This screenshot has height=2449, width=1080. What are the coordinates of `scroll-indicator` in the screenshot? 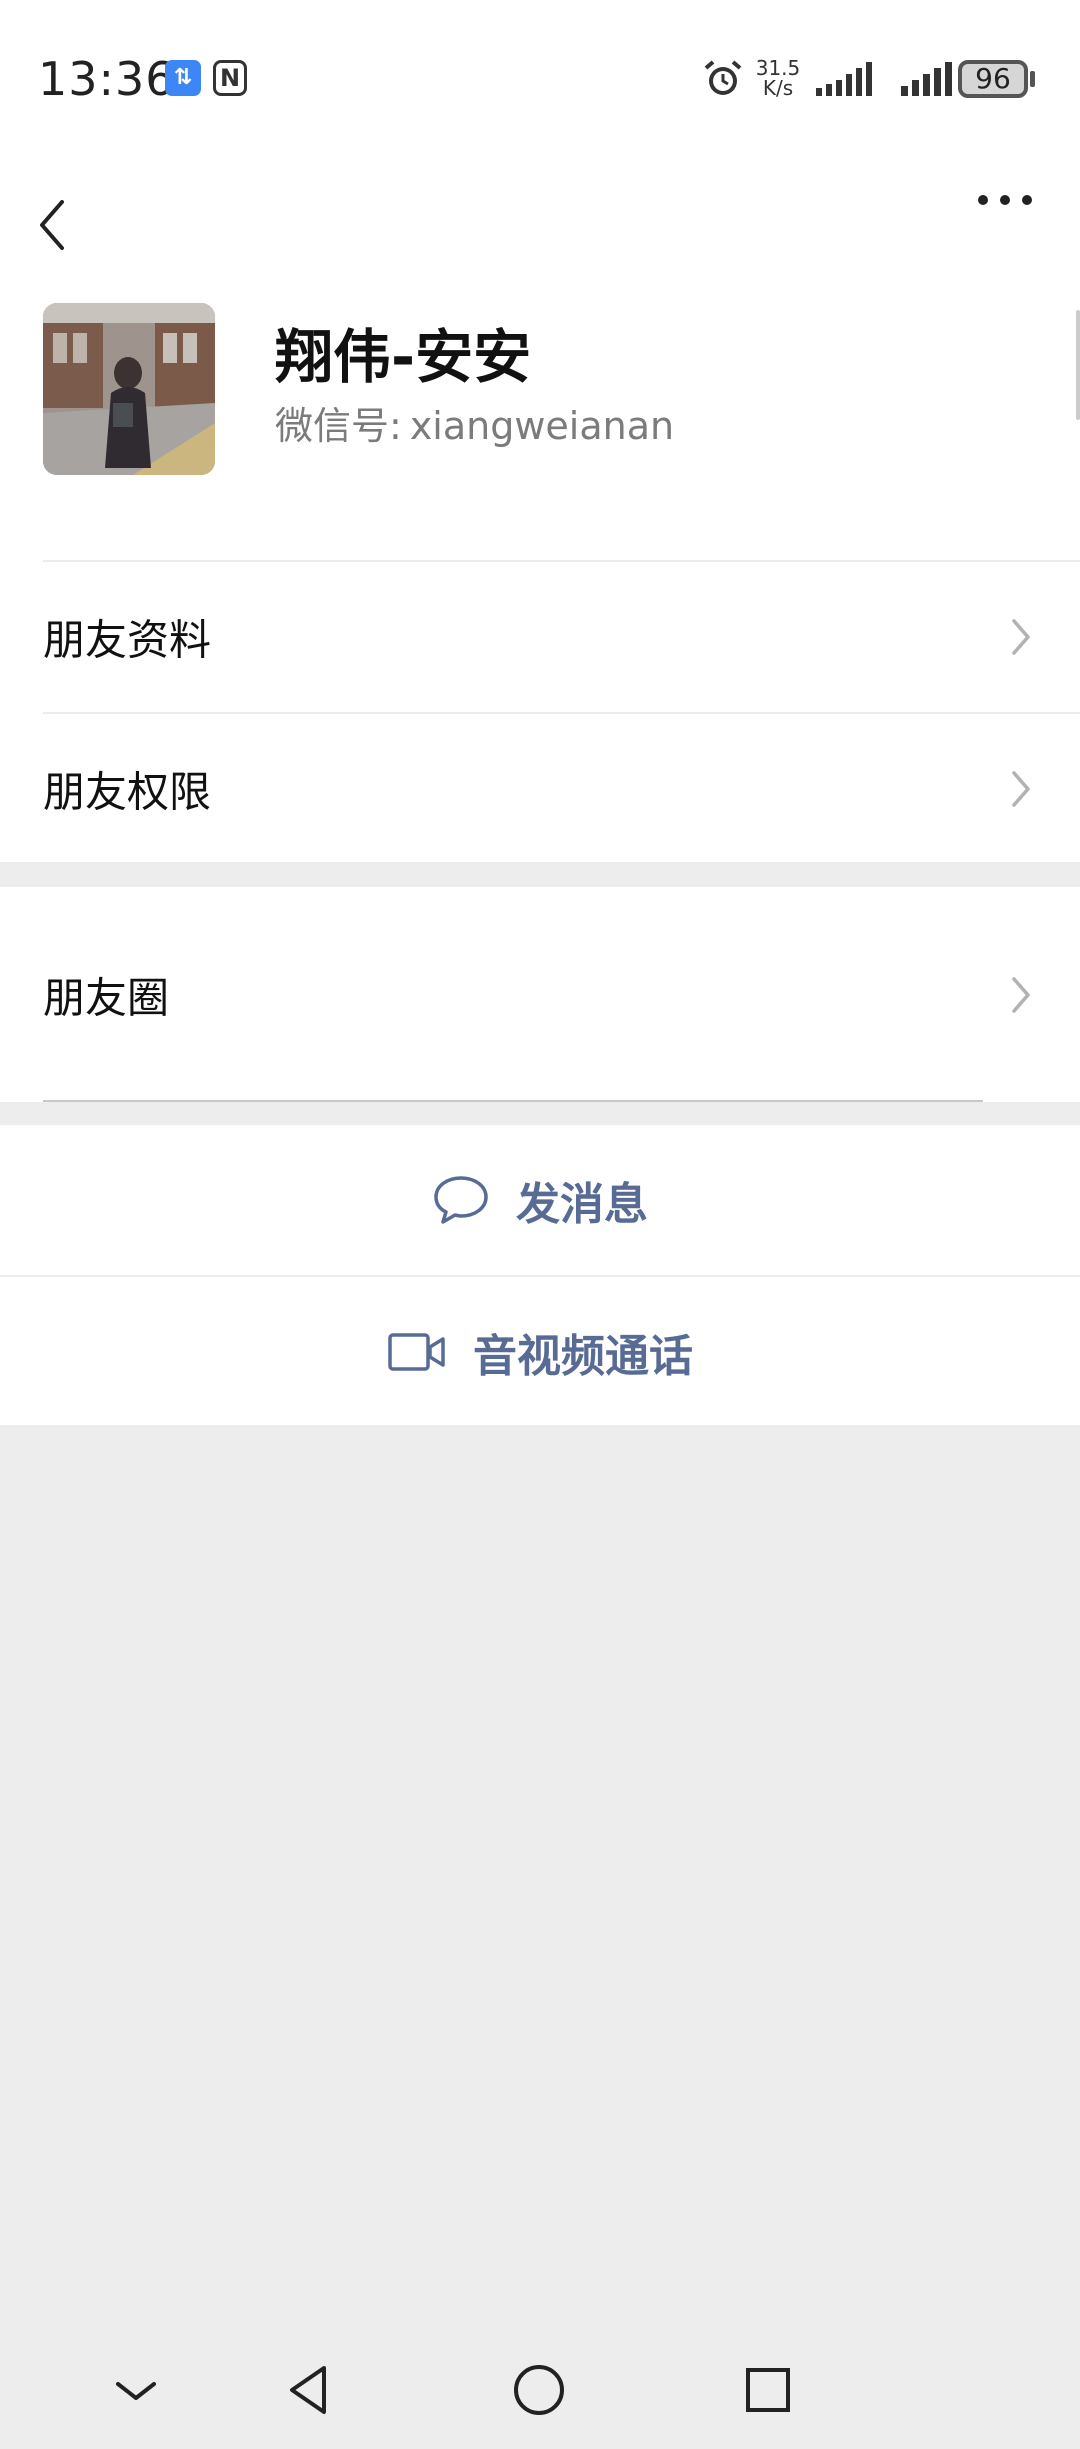 It's located at (1078, 365).